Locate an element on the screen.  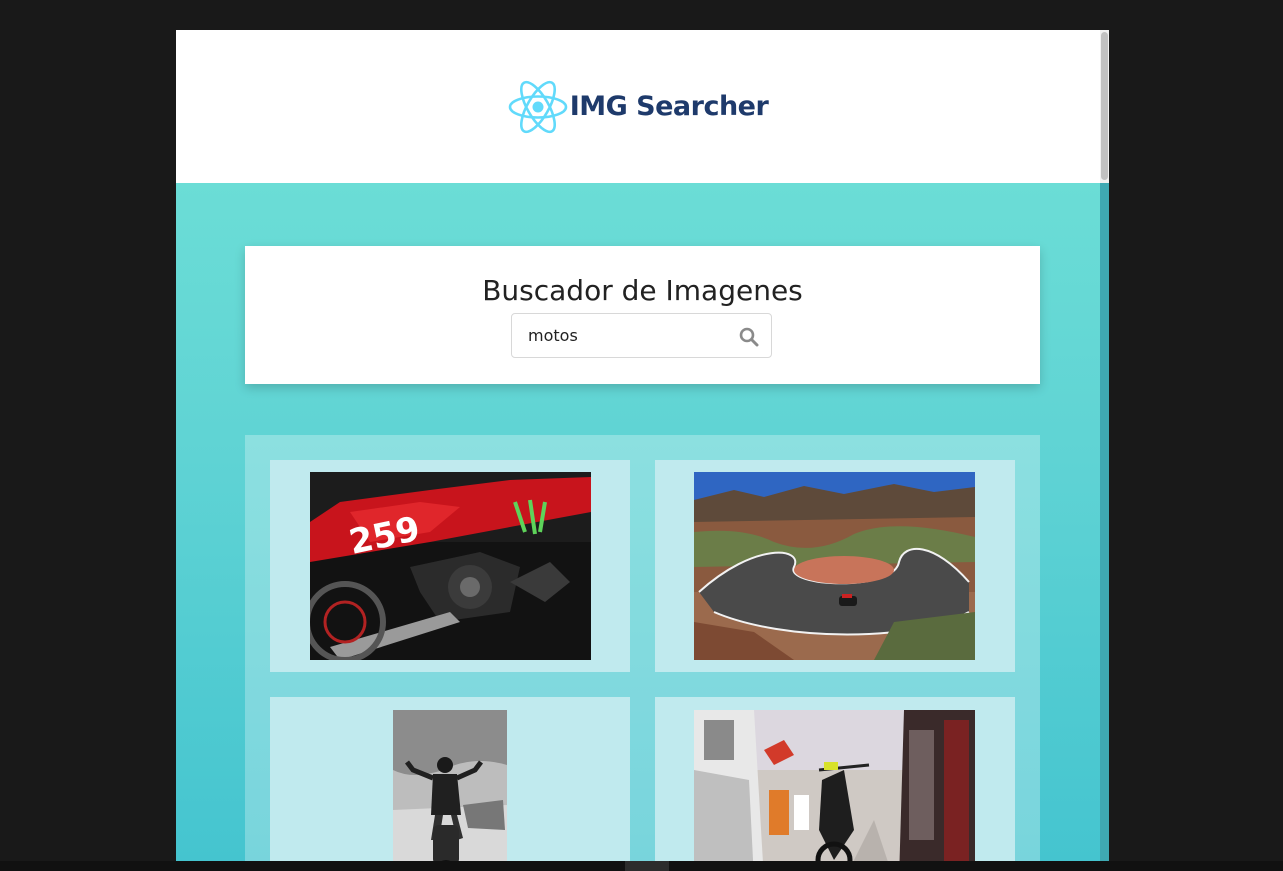
app-header: IMG Searcher is located at coordinates (638, 106).